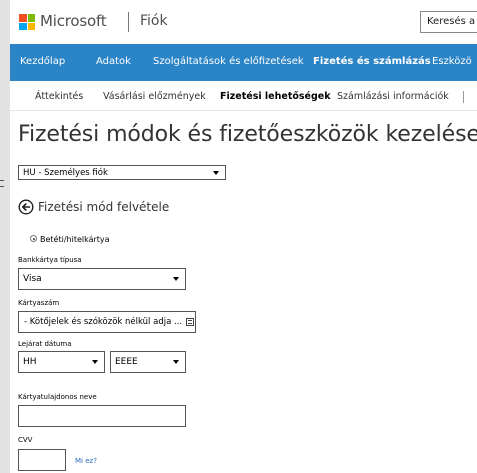 The height and width of the screenshot is (473, 477). What do you see at coordinates (102, 279) in the screenshot?
I see `card-type-select: Visa` at bounding box center [102, 279].